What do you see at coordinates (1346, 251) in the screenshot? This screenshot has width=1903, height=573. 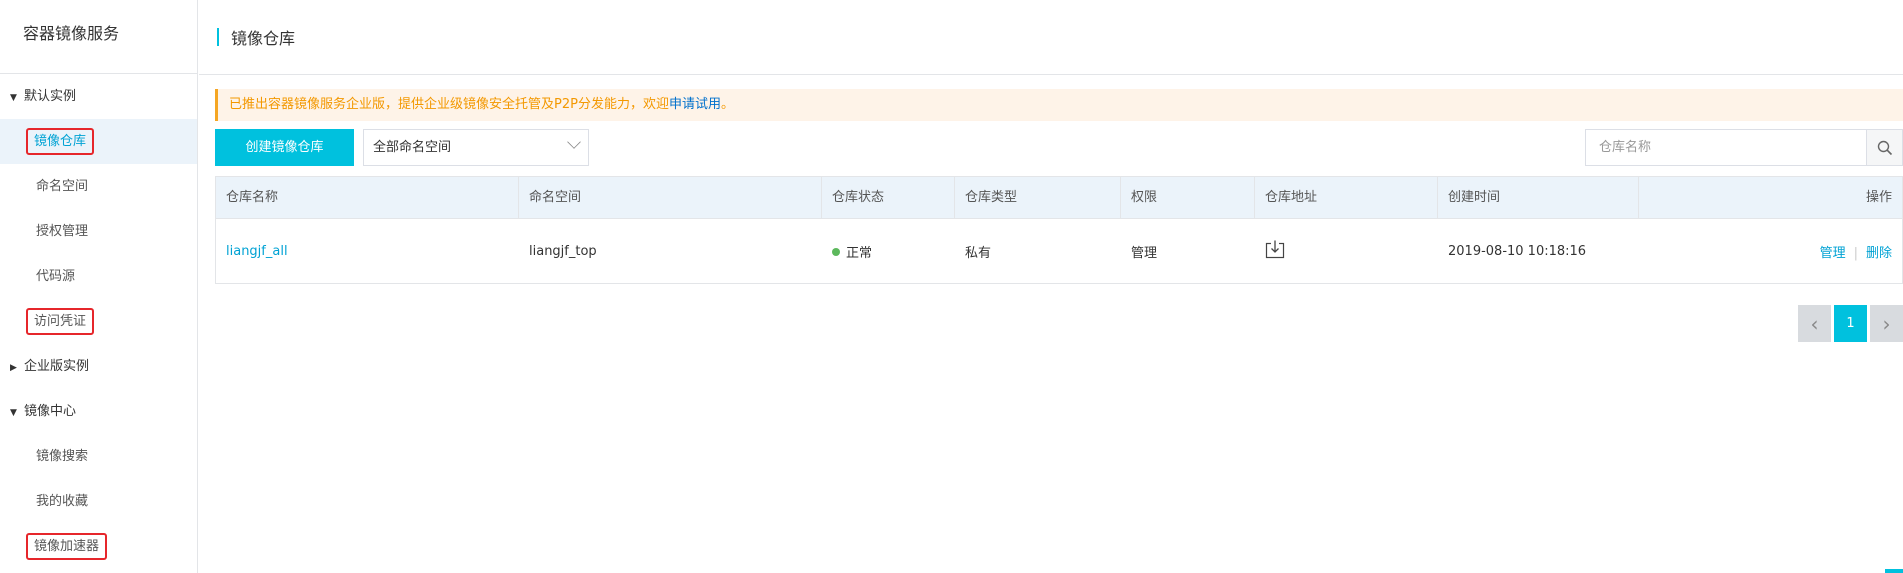 I see `repository-address` at bounding box center [1346, 251].